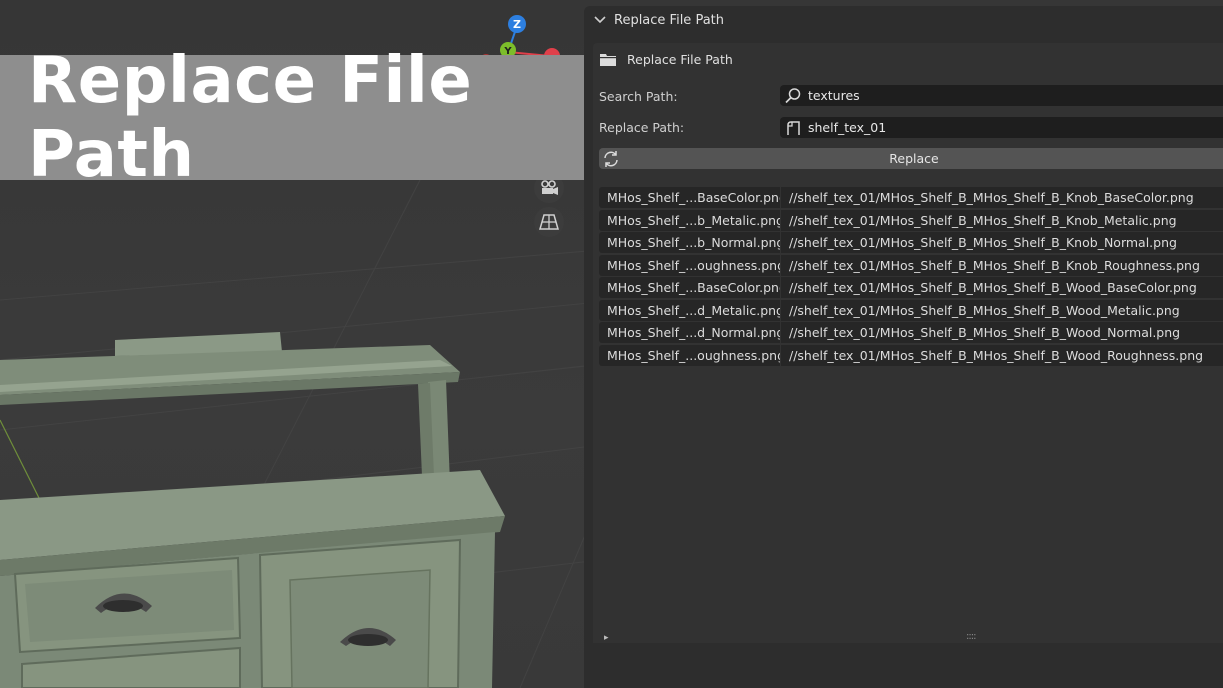  I want to click on file-name: MHos_Shelf_...d_Metalic.png, so click(689, 310).